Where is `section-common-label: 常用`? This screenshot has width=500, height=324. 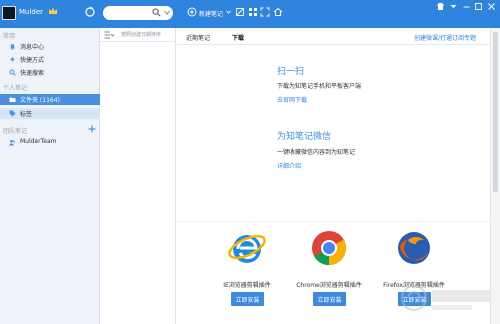
section-common-label: 常用 is located at coordinates (9, 36).